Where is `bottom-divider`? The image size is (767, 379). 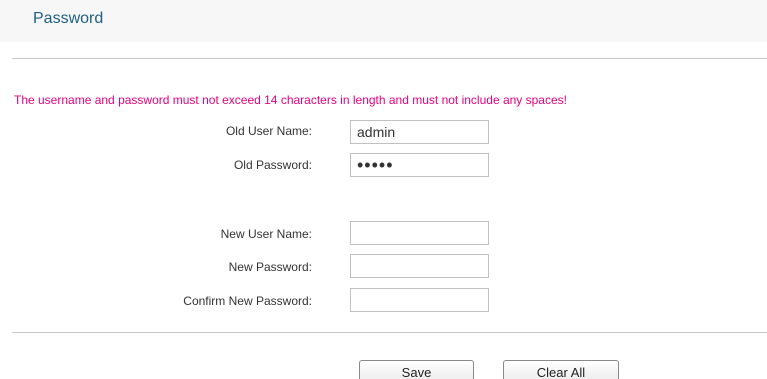 bottom-divider is located at coordinates (389, 332).